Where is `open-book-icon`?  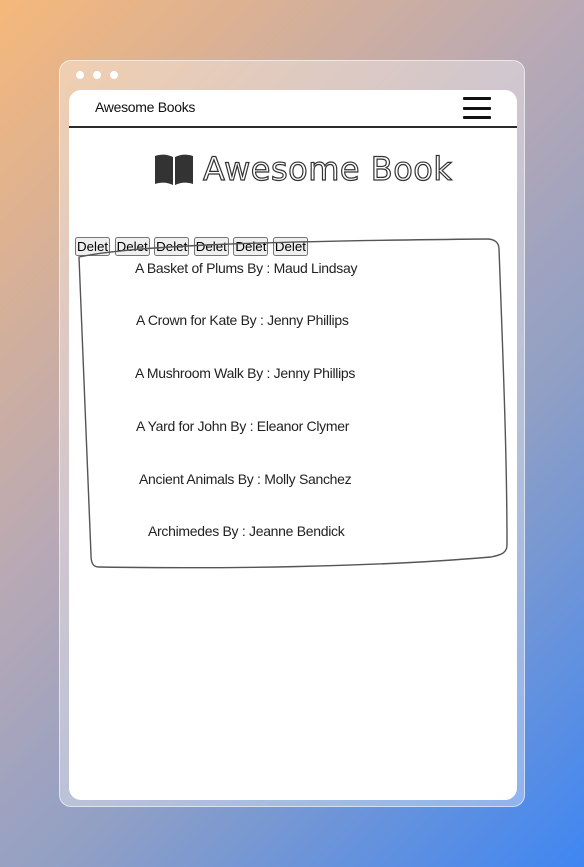
open-book-icon is located at coordinates (174, 169).